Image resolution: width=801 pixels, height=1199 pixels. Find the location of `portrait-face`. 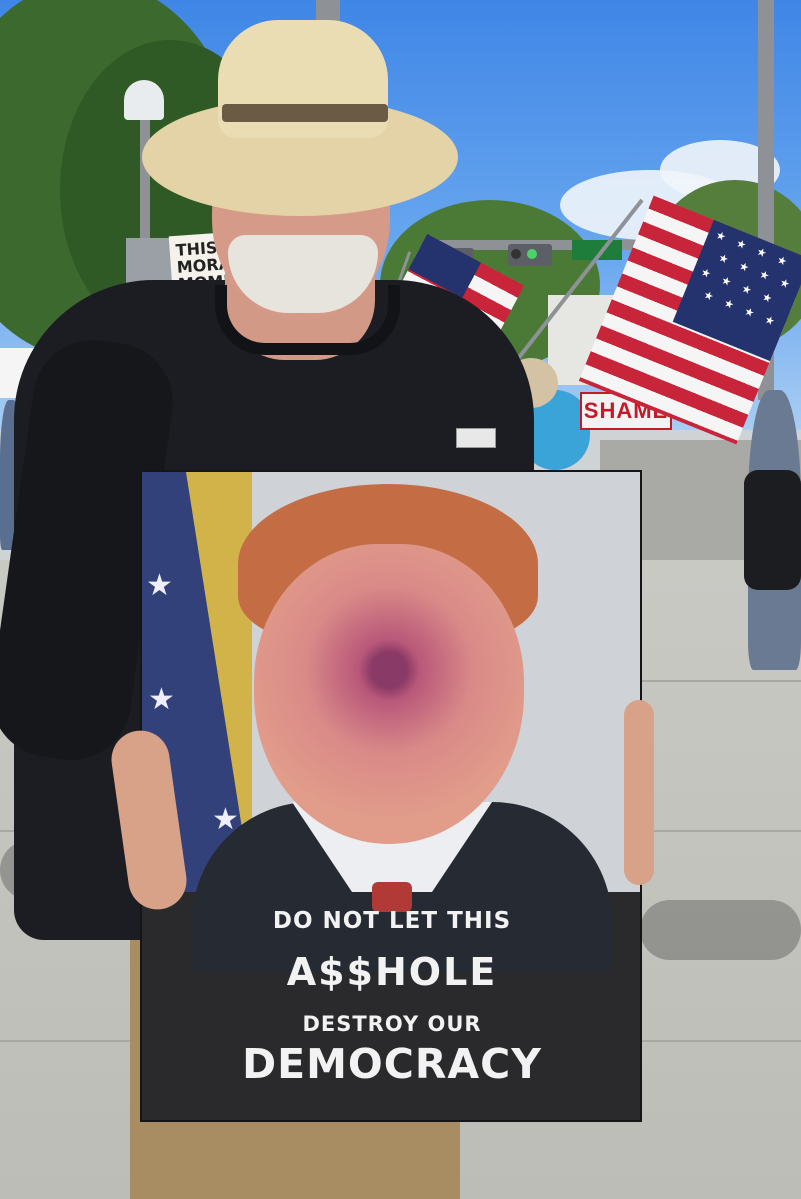

portrait-face is located at coordinates (389, 694).